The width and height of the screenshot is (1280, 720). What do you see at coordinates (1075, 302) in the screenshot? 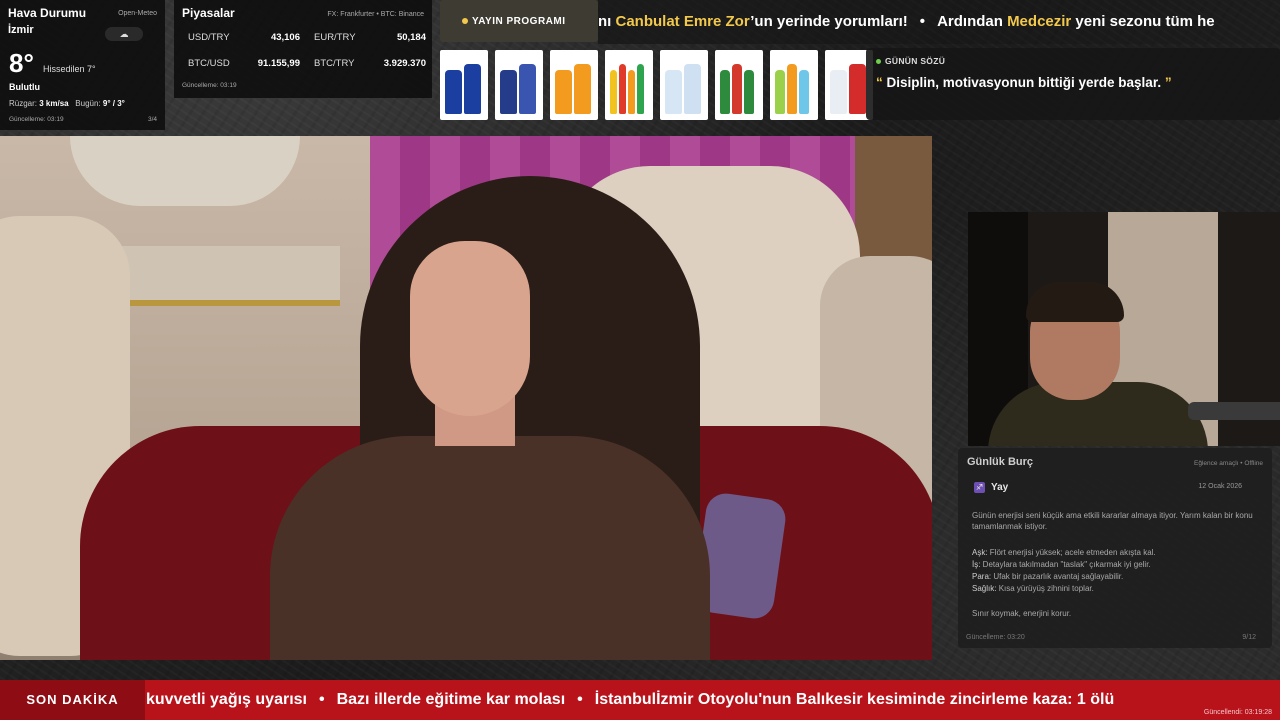
I see `webcam-person-hair` at bounding box center [1075, 302].